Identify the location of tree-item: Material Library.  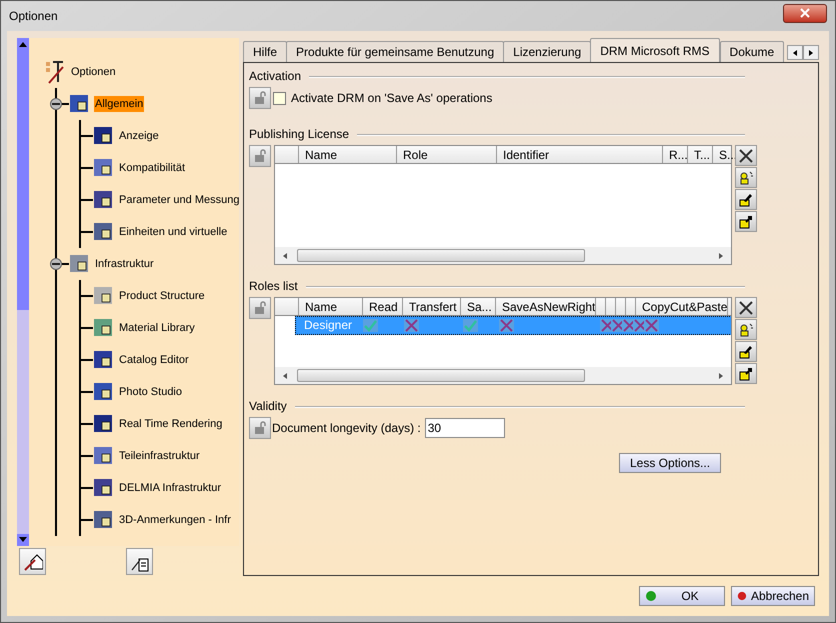
(157, 328).